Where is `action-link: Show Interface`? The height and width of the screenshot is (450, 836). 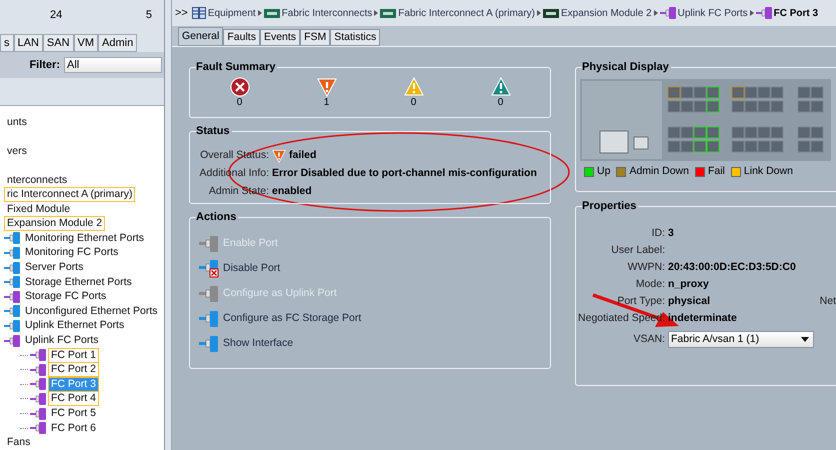 action-link: Show Interface is located at coordinates (258, 344).